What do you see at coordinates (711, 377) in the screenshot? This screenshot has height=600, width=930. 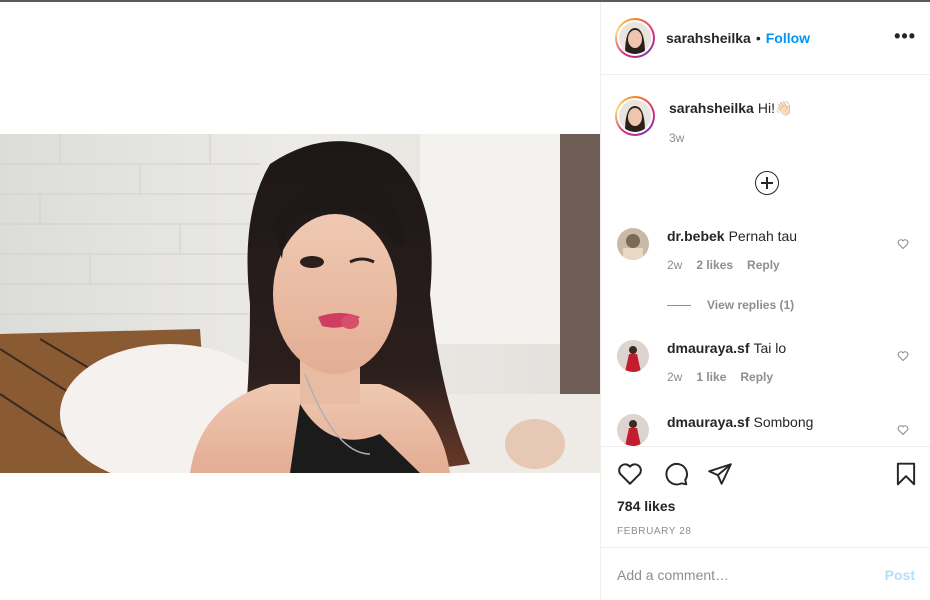 I see `comment-likes: 1 like` at bounding box center [711, 377].